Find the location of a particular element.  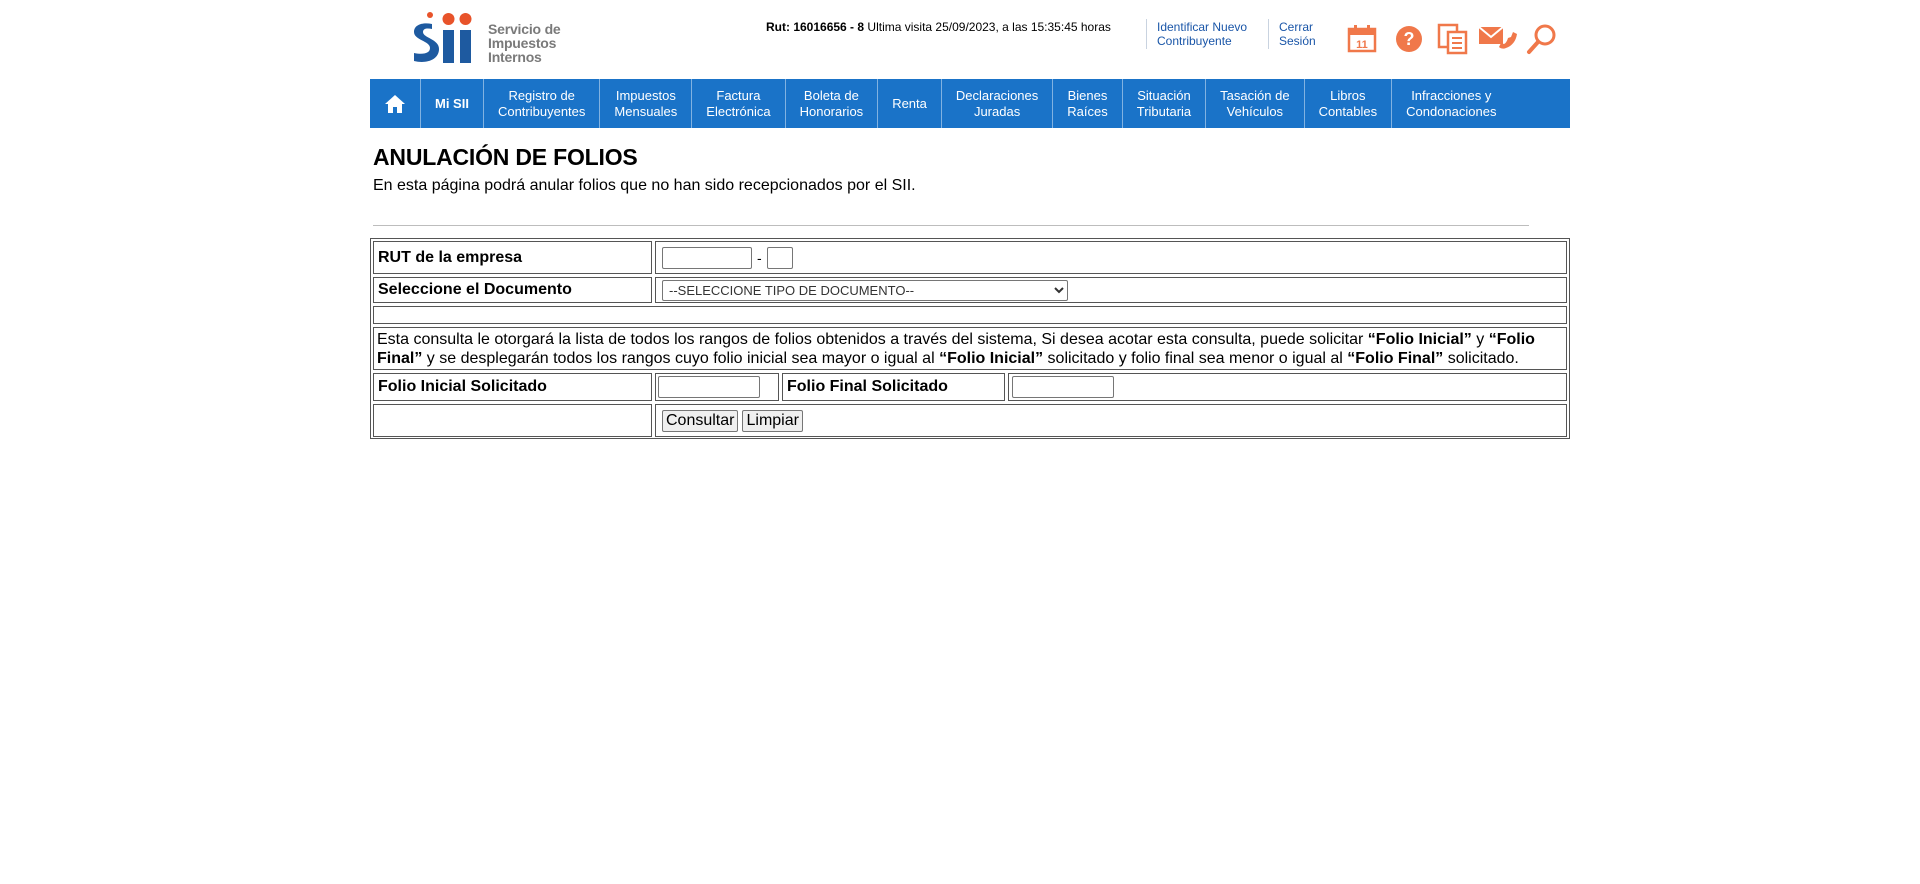

home-icon is located at coordinates (395, 103).